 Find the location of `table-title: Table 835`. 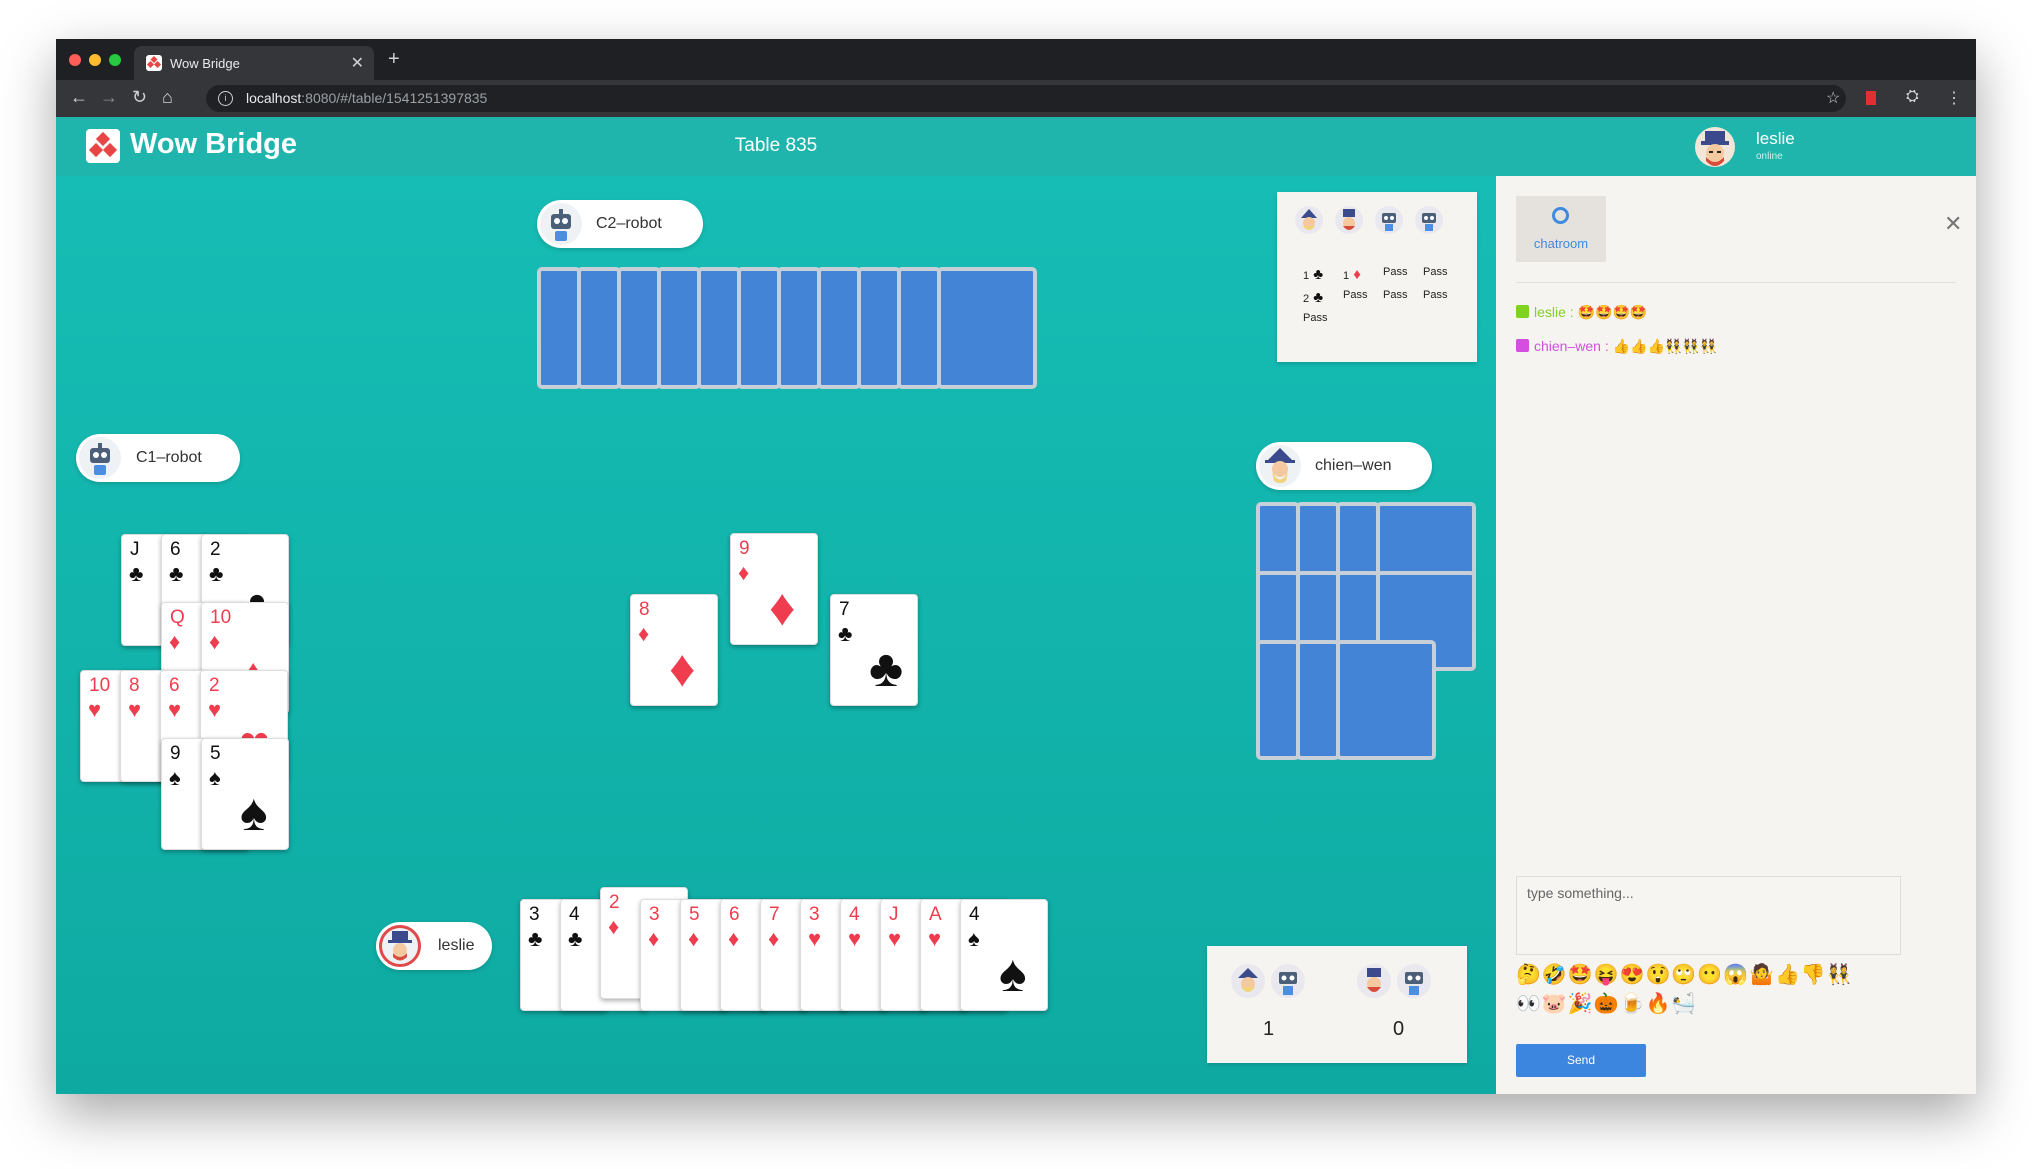

table-title: Table 835 is located at coordinates (776, 145).